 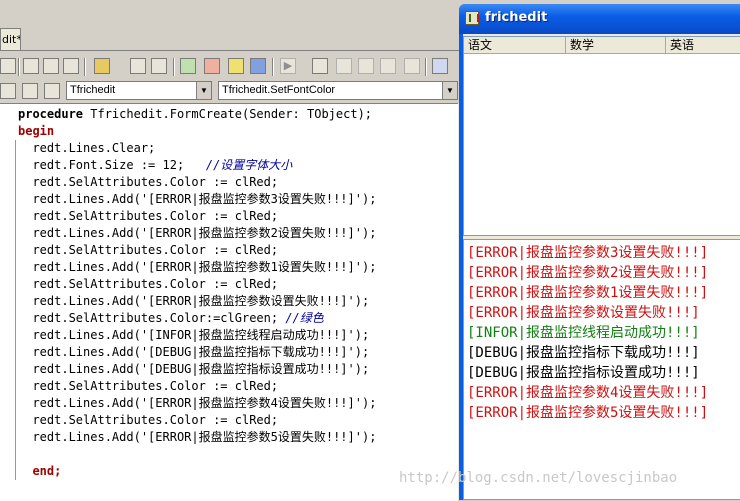 What do you see at coordinates (228, 114) in the screenshot?
I see `code-token: Tfrichedit.FormCreate(Sender: TObject);` at bounding box center [228, 114].